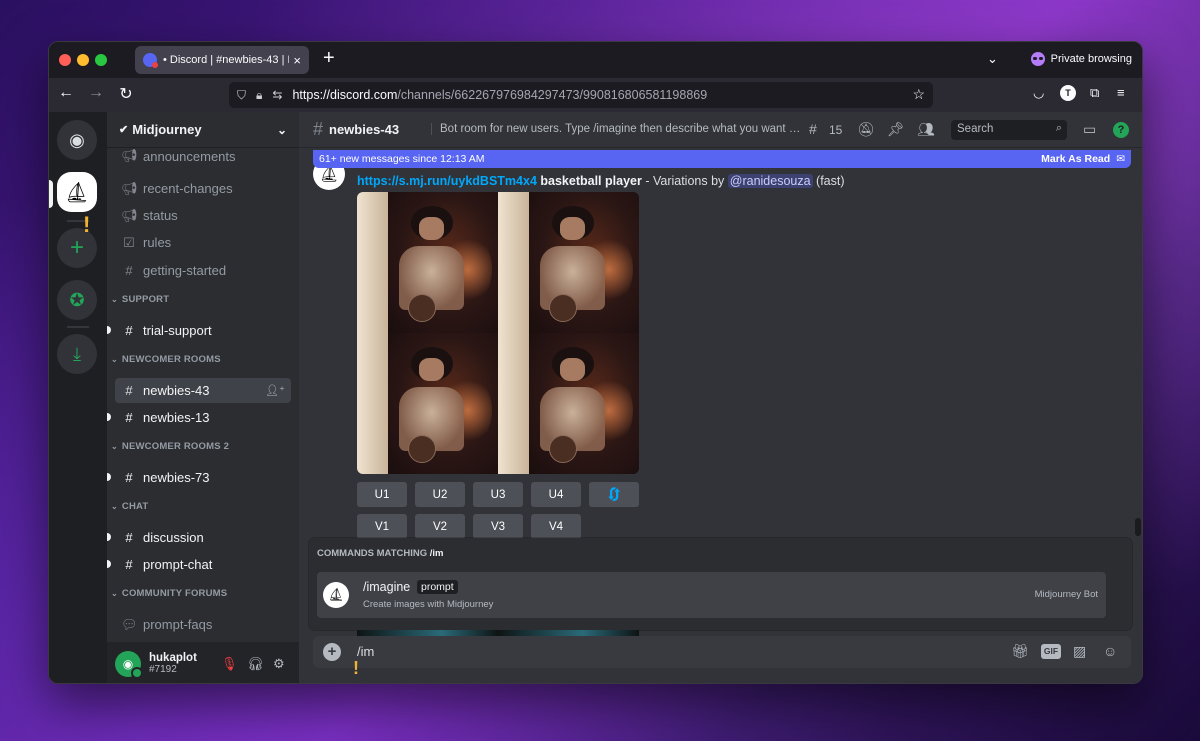 This screenshot has height=741, width=1200. I want to click on new-tab-button: +, so click(329, 58).